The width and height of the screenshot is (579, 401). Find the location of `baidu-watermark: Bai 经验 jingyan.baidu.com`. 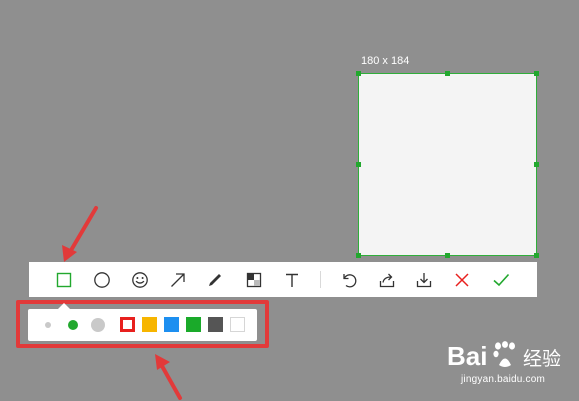

baidu-watermark: Bai 经验 jingyan.baidu.com is located at coordinates (510, 363).